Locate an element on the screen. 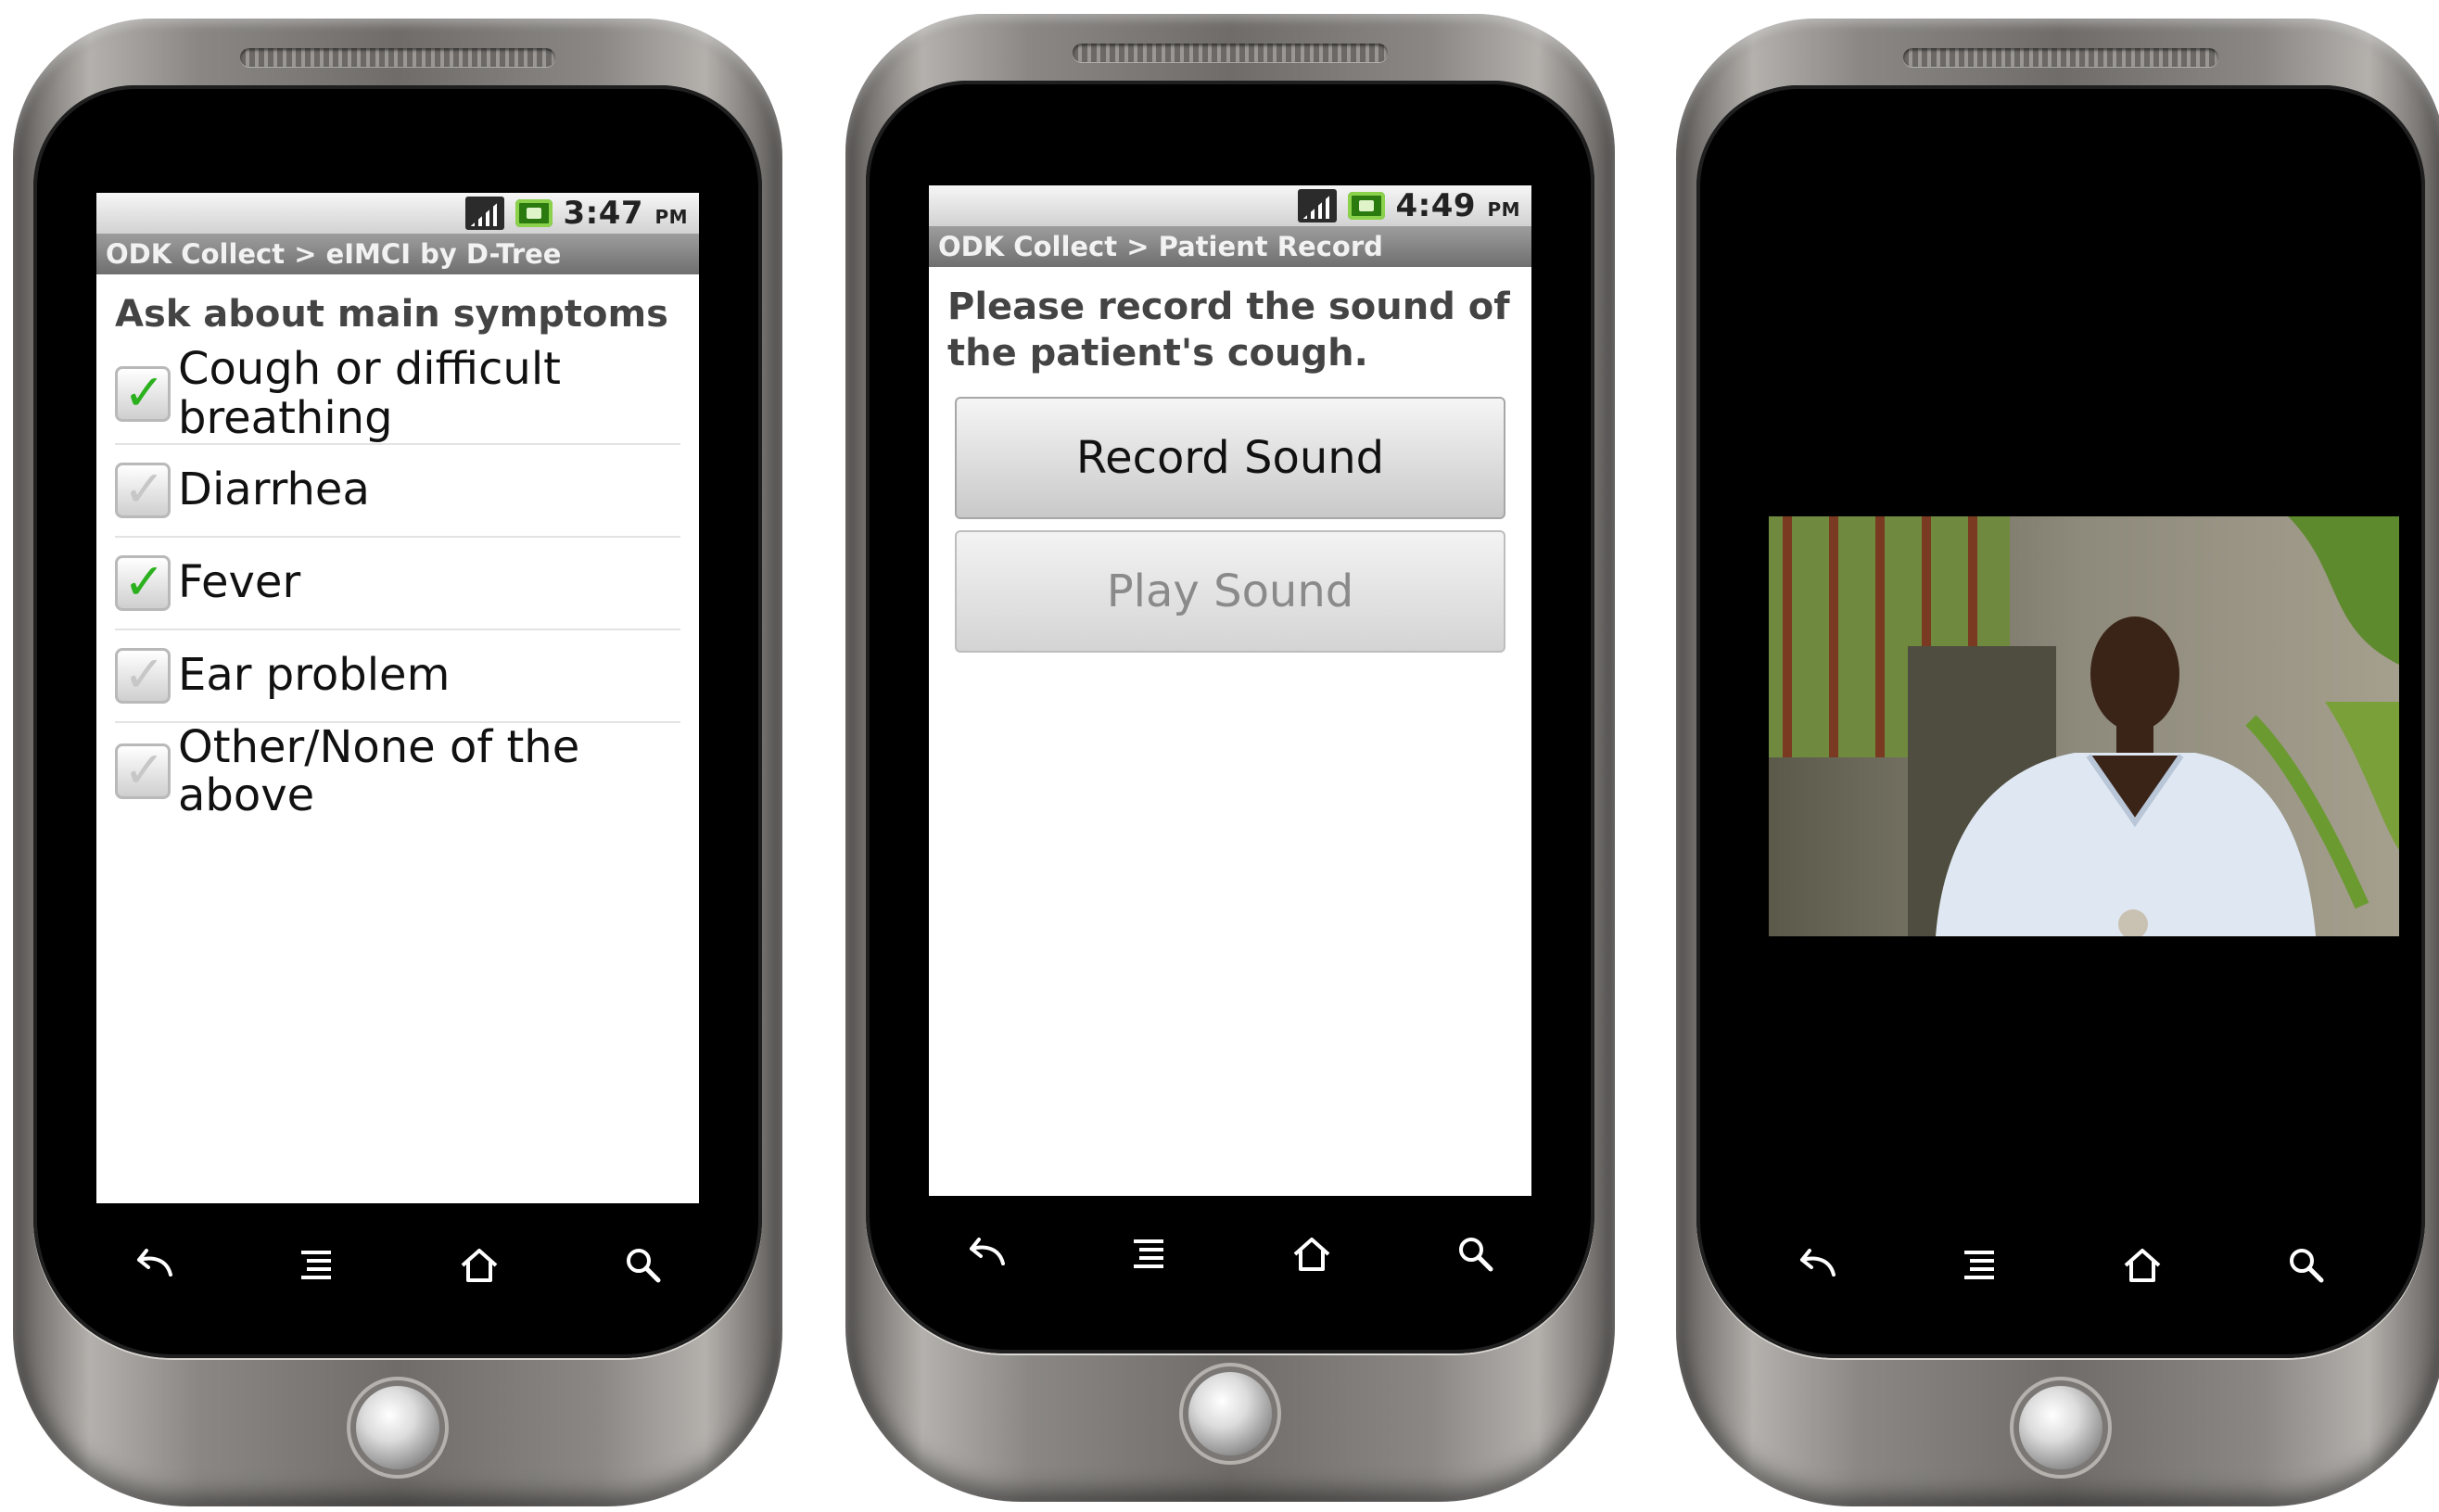 The width and height of the screenshot is (2439, 1512). option-fever: Fever is located at coordinates (397, 584).